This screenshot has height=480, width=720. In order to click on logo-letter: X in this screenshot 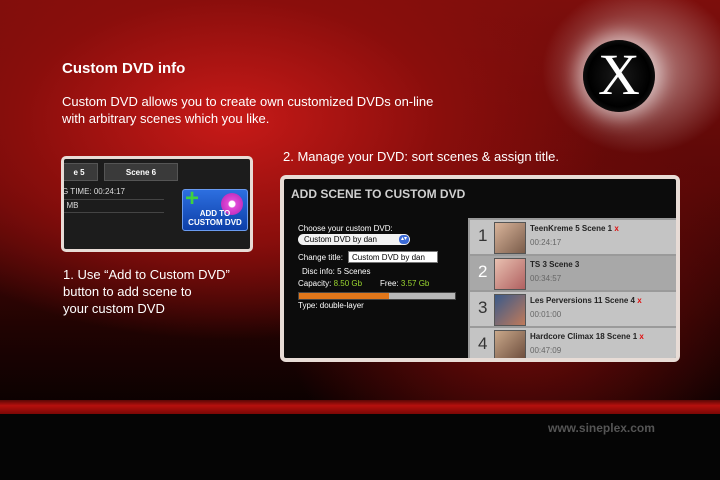, I will do `click(619, 74)`.